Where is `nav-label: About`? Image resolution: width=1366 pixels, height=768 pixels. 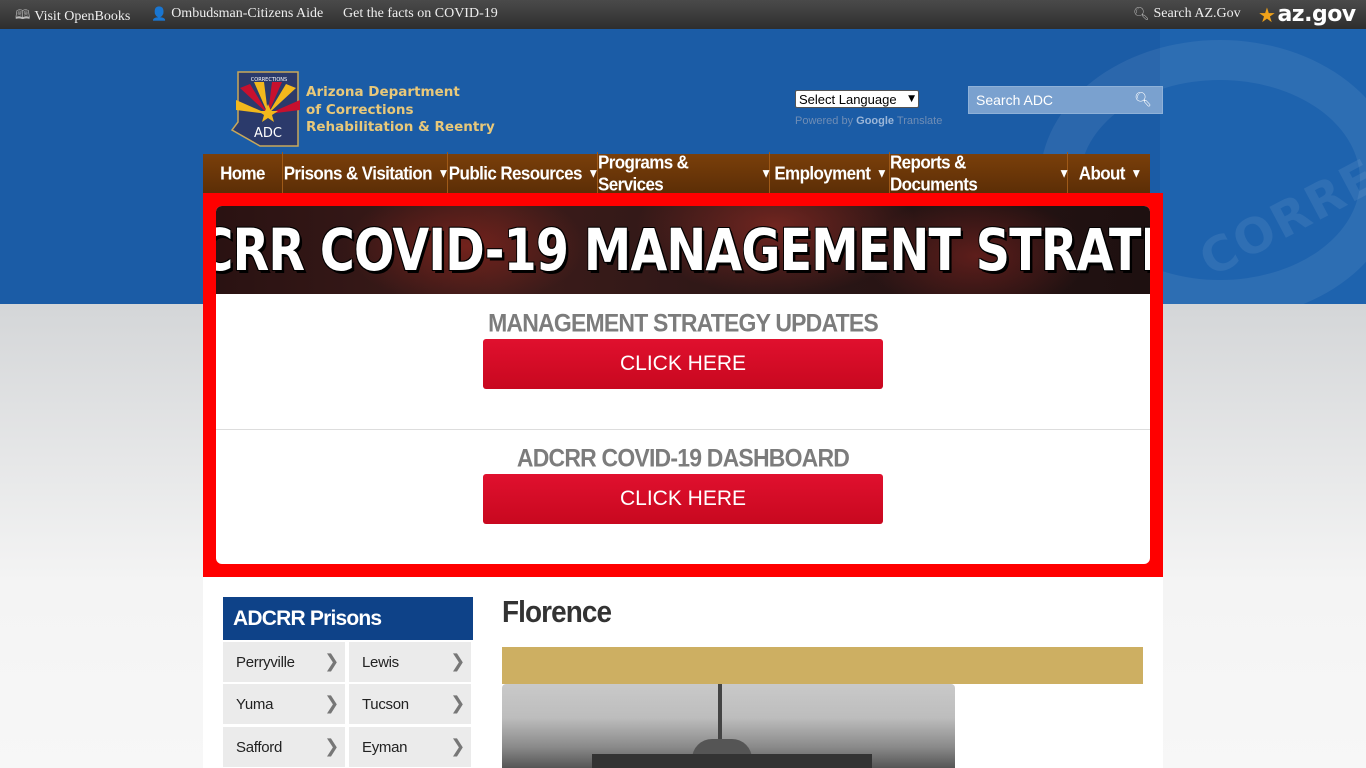 nav-label: About is located at coordinates (1102, 173).